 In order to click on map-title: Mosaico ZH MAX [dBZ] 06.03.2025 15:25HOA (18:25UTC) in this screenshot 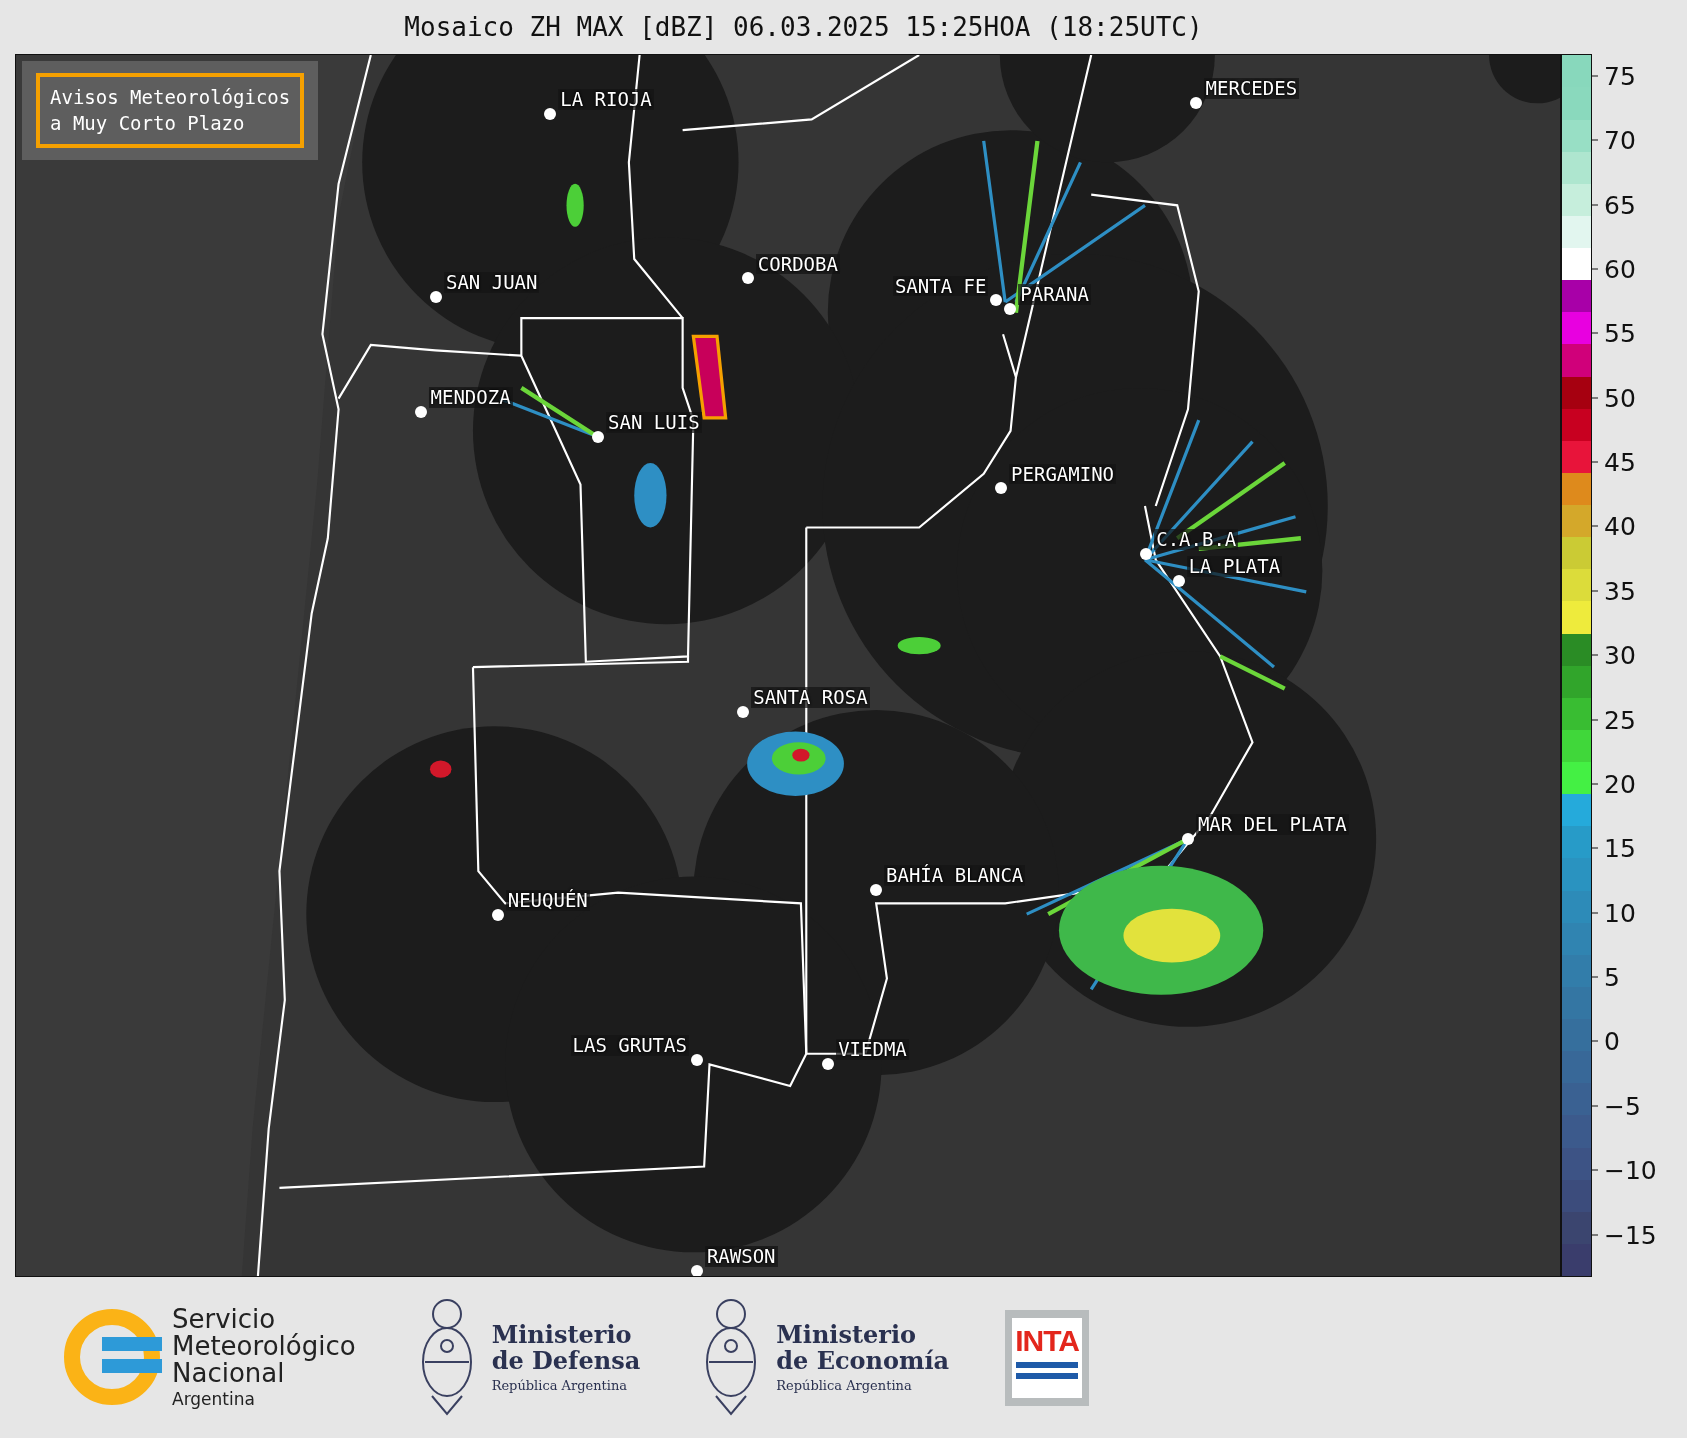, I will do `click(804, 27)`.